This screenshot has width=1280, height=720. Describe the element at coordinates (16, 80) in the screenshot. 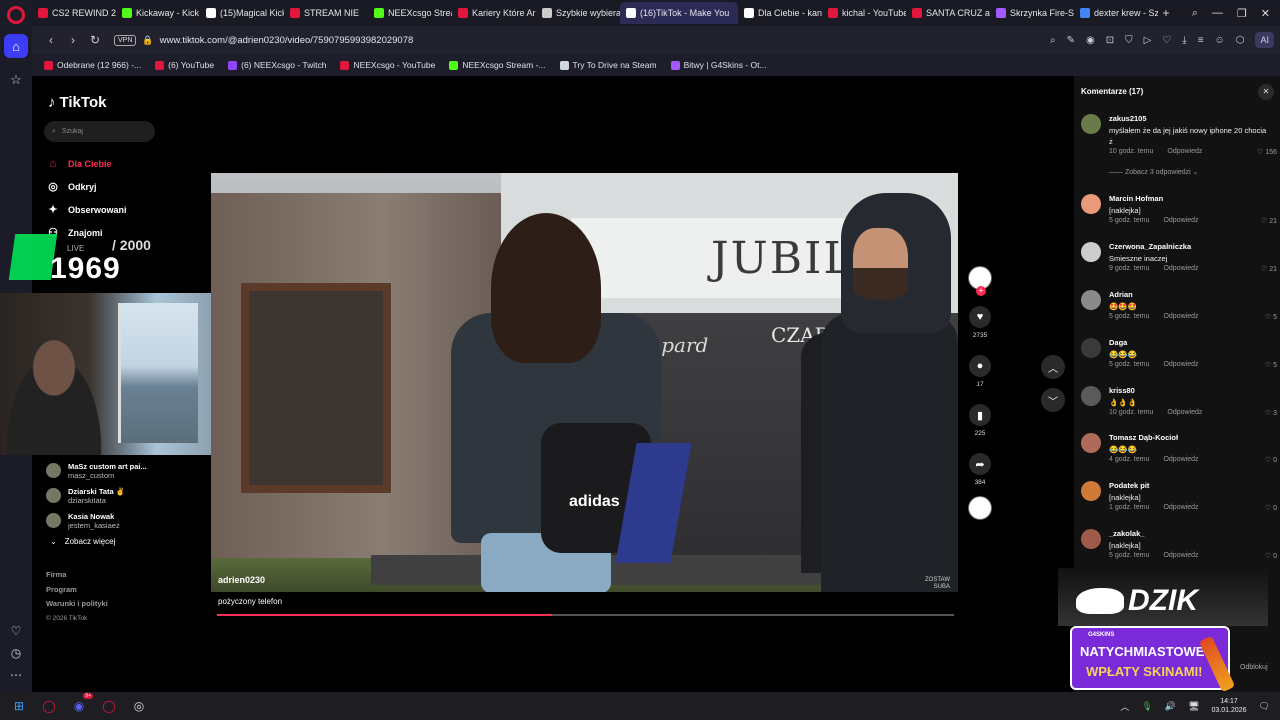

I see `star-icon: ☆` at that location.